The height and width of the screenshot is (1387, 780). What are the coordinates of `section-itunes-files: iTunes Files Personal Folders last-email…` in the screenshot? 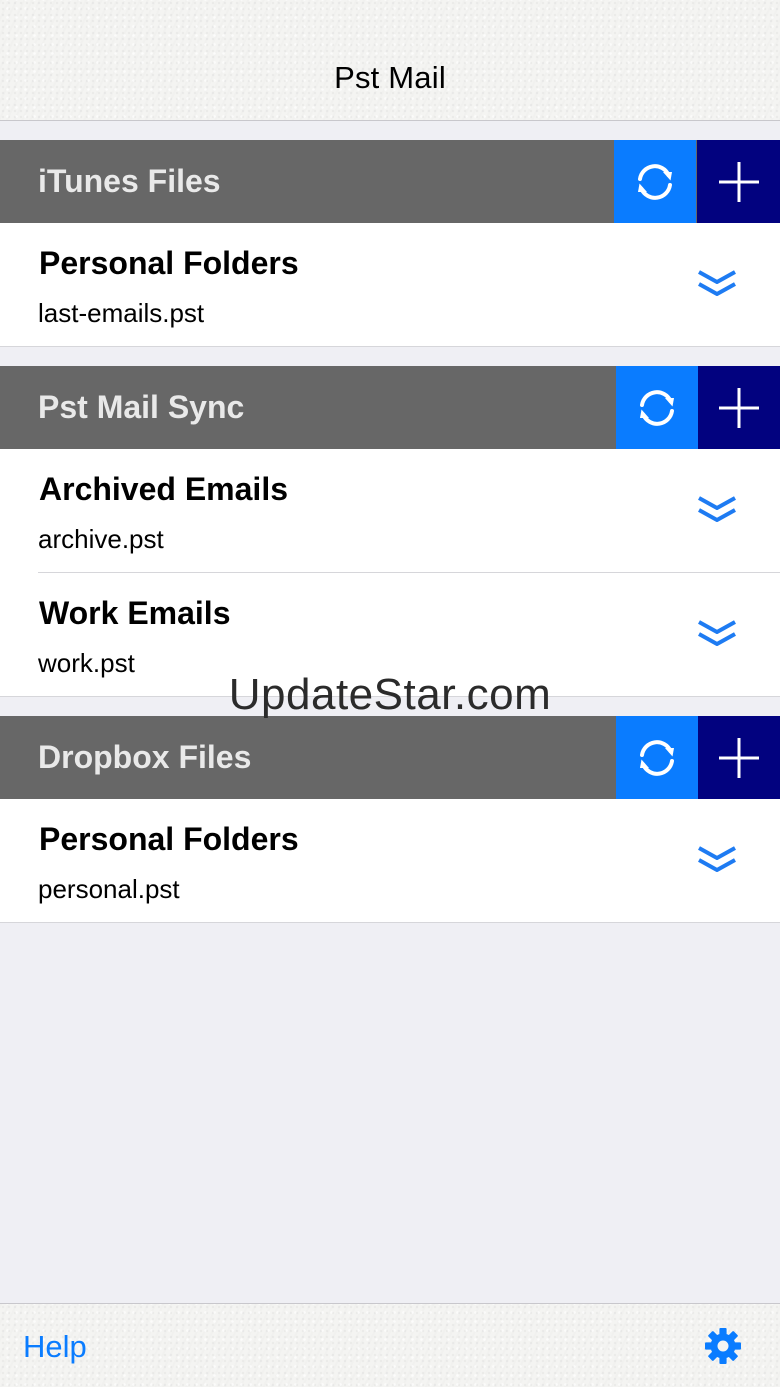 It's located at (390, 243).